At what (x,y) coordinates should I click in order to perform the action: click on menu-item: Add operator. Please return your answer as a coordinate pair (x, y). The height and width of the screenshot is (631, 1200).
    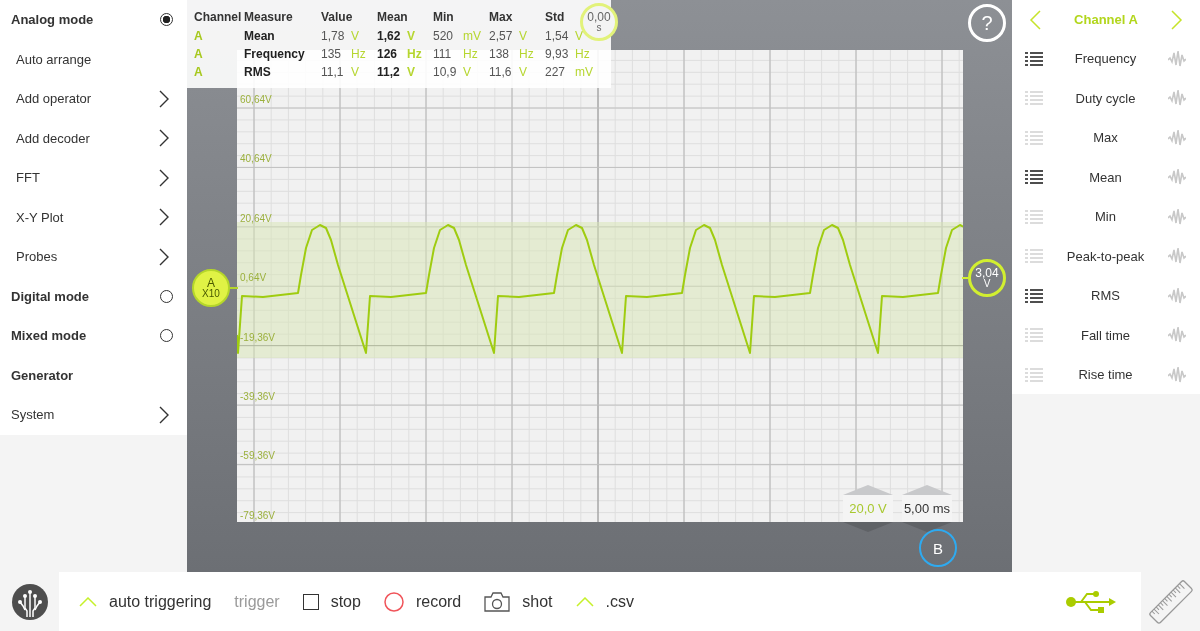
    Looking at the image, I should click on (93, 99).